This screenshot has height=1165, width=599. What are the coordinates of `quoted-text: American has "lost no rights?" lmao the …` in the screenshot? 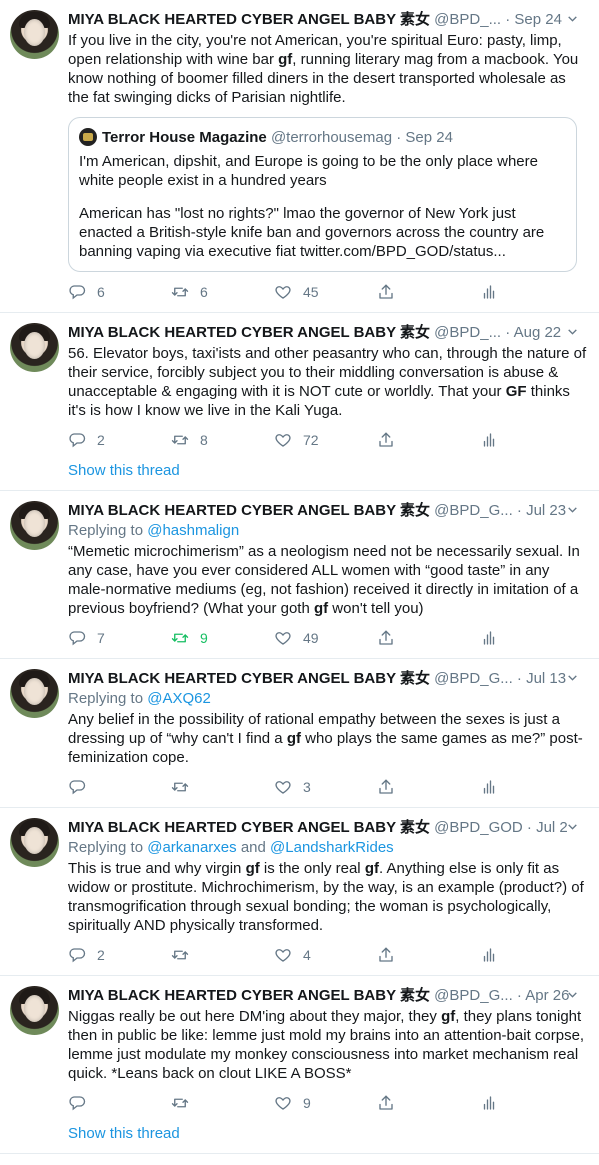 It's located at (312, 232).